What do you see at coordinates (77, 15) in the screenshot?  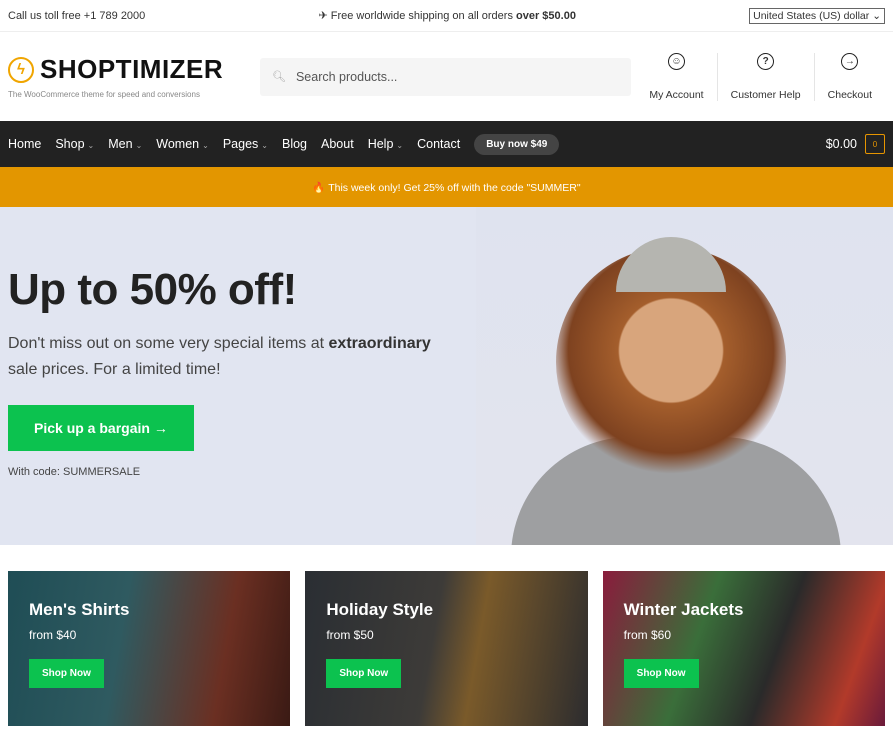 I see `phone-text: Call us toll free +1 789 2000` at bounding box center [77, 15].